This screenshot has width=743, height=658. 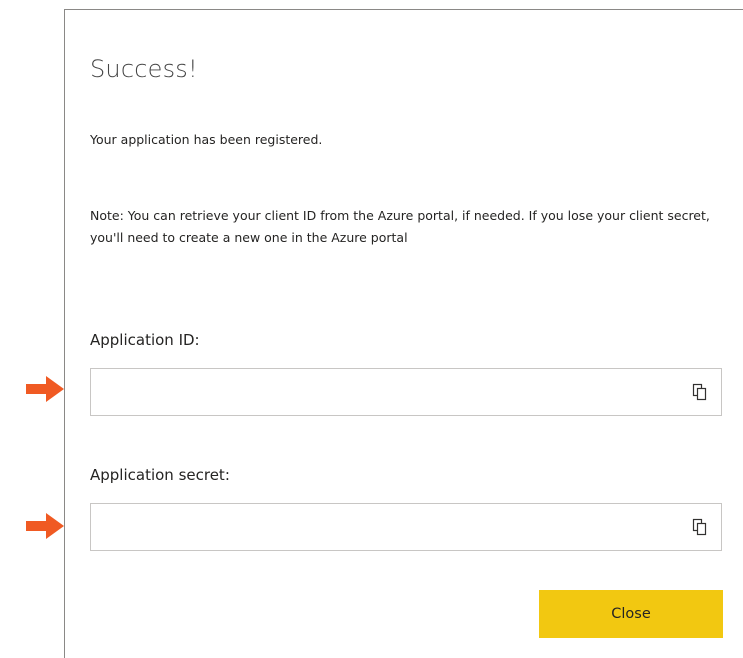 What do you see at coordinates (144, 69) in the screenshot?
I see `dialog-title: Success!` at bounding box center [144, 69].